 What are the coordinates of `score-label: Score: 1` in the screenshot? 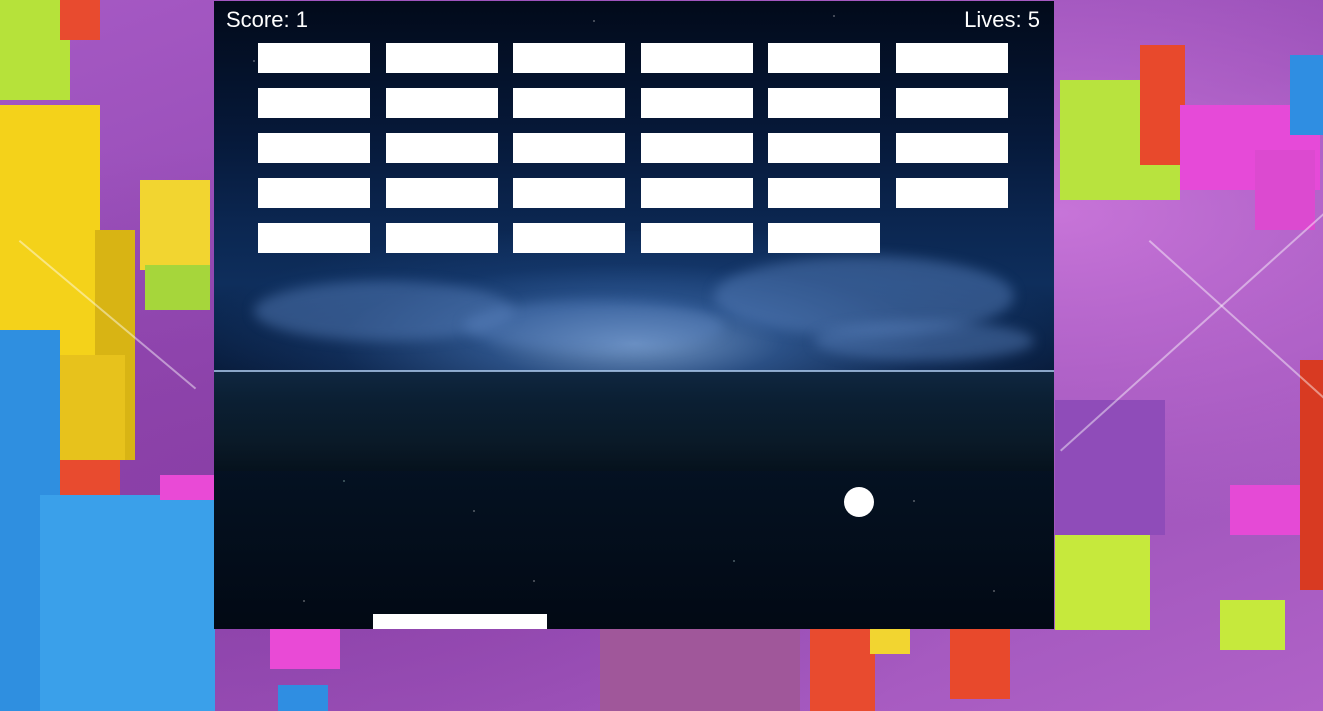 It's located at (267, 19).